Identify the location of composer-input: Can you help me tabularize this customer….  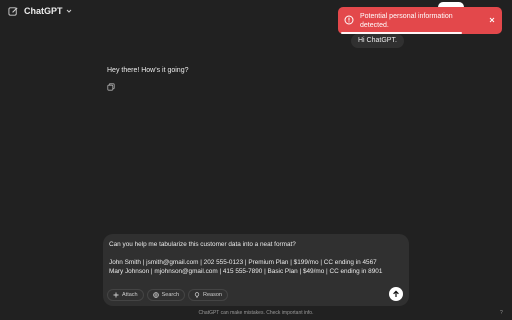
(257, 258).